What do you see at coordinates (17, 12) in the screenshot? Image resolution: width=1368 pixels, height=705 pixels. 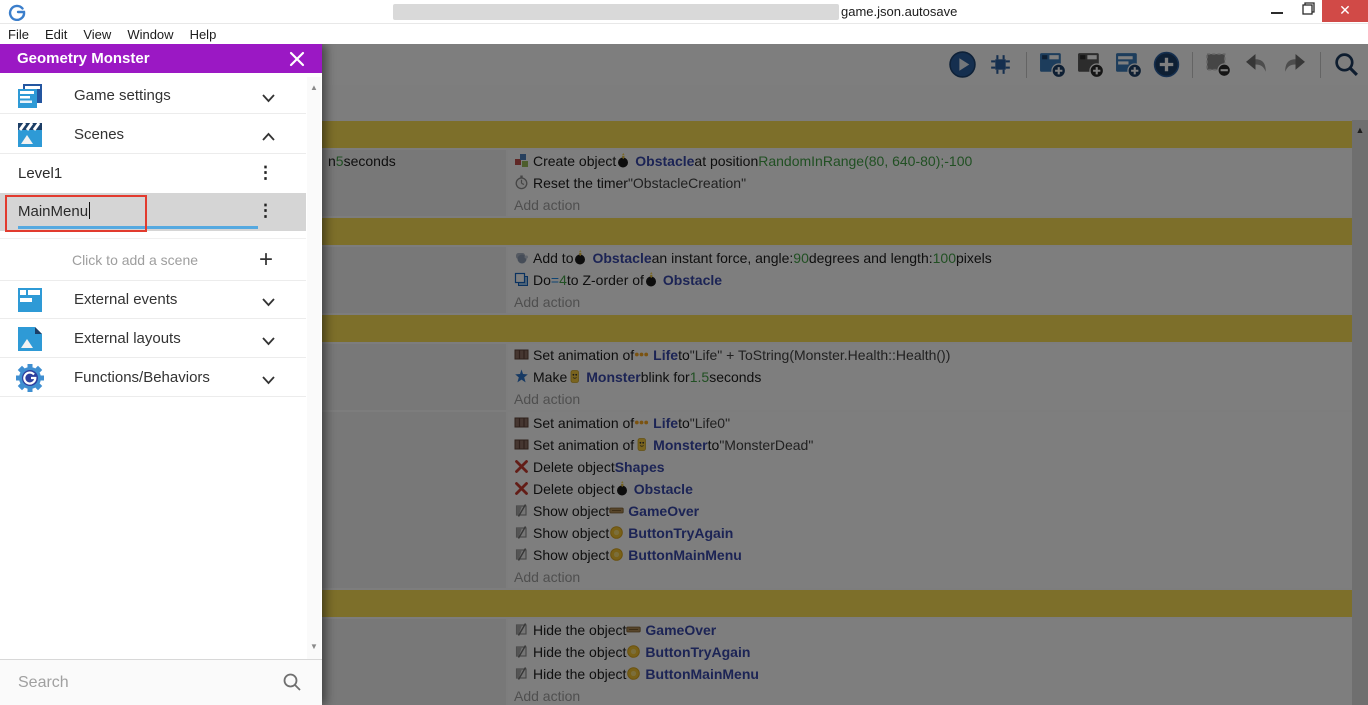 I see `gdevelop-logo-icon` at bounding box center [17, 12].